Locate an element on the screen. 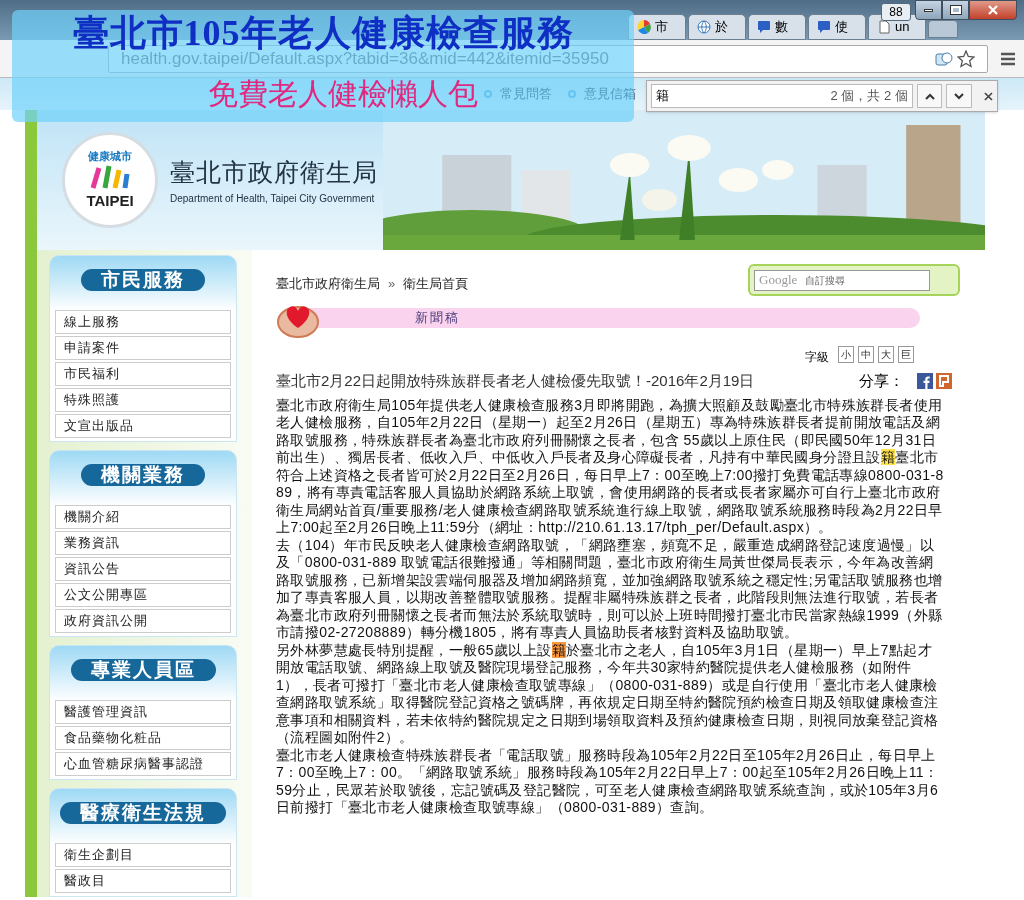 The image size is (1024, 900). city-logo: 健康城市 TAIPEI is located at coordinates (110, 180).